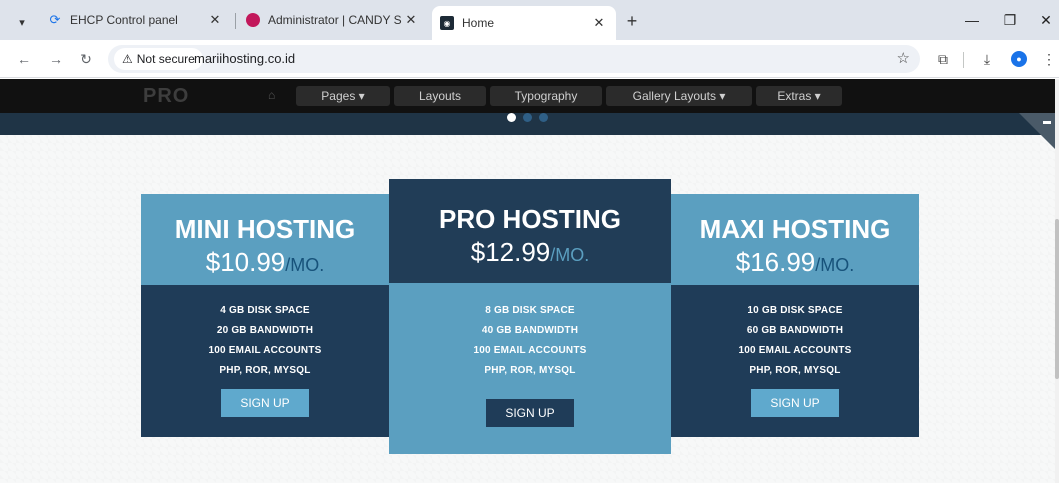 The image size is (1059, 483). Describe the element at coordinates (511, 117) in the screenshot. I see `slider-dot-active` at that location.